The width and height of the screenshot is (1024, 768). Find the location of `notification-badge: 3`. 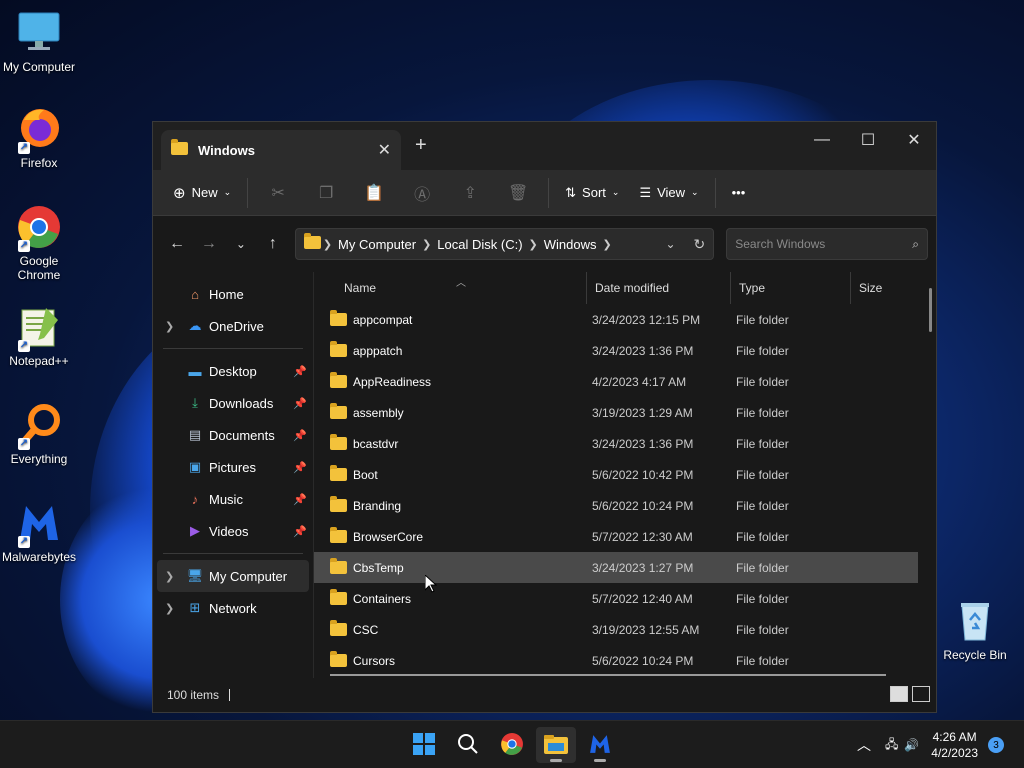

notification-badge: 3 is located at coordinates (996, 745).